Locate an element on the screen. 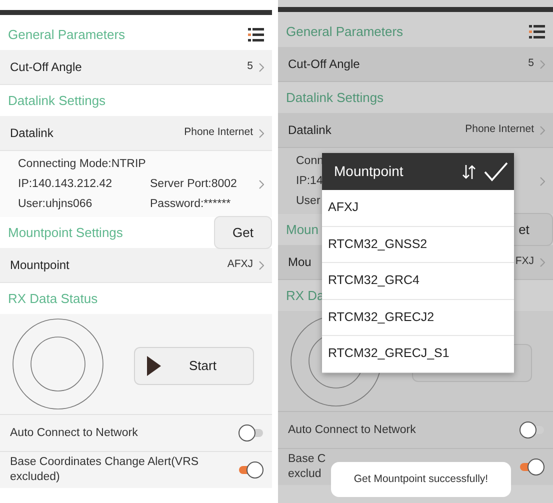 The height and width of the screenshot is (503, 553). toggle-label: Base C exclud is located at coordinates (307, 467).